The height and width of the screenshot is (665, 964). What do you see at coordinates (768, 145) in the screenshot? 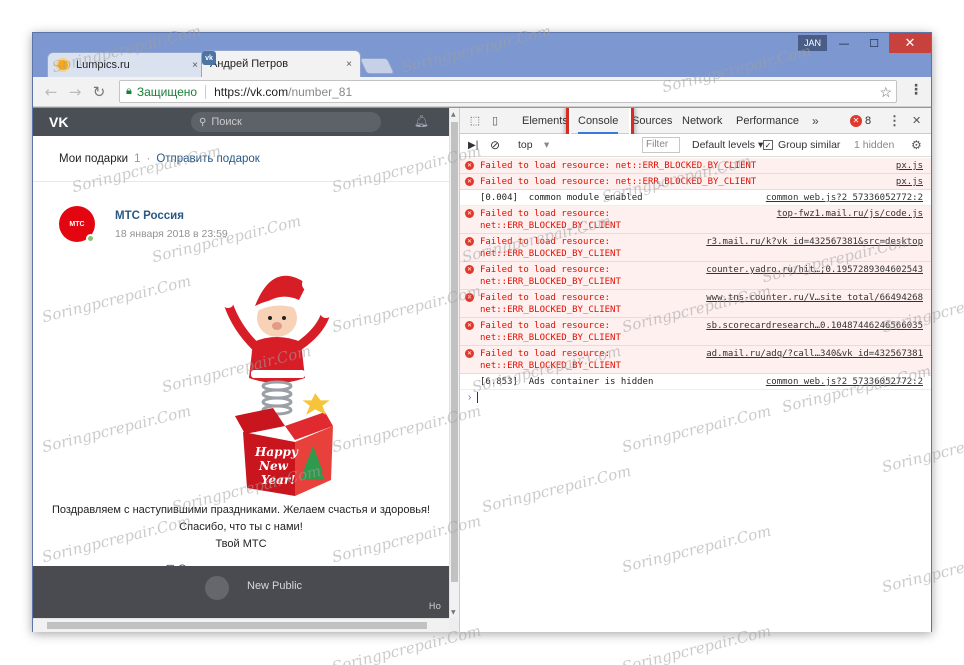
I see `group-similar-checkbox: ✓` at bounding box center [768, 145].